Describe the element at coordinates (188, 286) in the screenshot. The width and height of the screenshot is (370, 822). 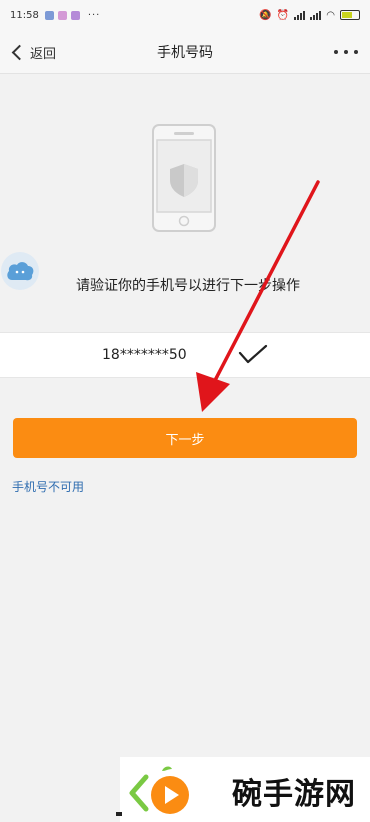
I see `verify-prompt: 请验证你的手机号以进行下一步操作` at that location.